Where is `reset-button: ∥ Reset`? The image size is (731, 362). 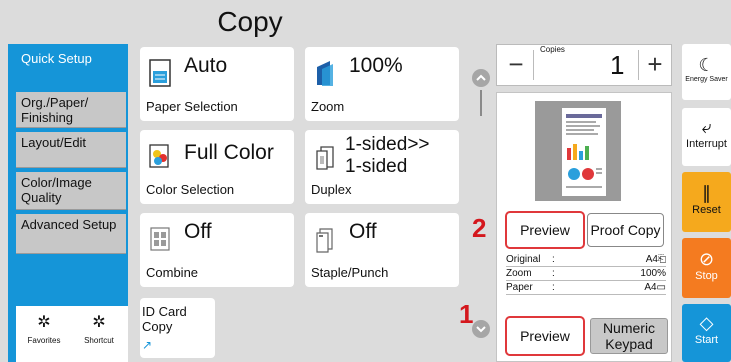
reset-button: ∥ Reset is located at coordinates (706, 202).